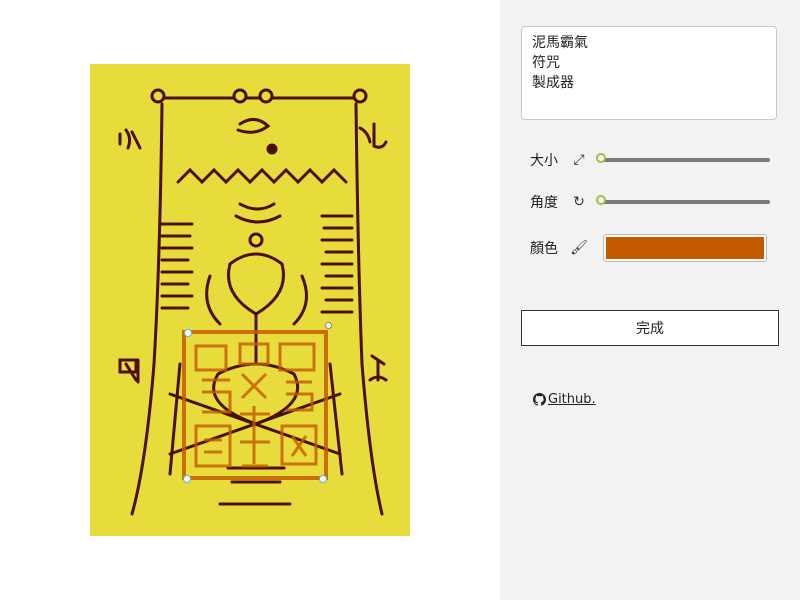 This screenshot has height=600, width=800. Describe the element at coordinates (187, 479) in the screenshot. I see `selection-handle-bottom-left` at that location.